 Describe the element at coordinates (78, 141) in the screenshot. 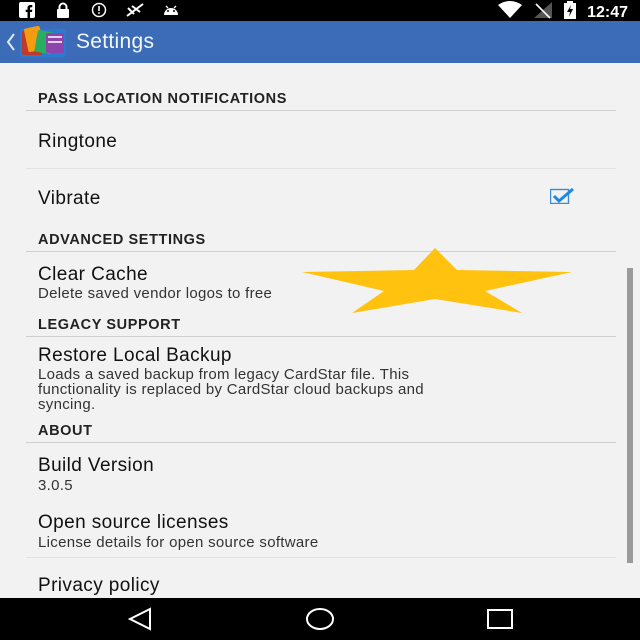

I see `ringtone-title: Ringtone` at that location.